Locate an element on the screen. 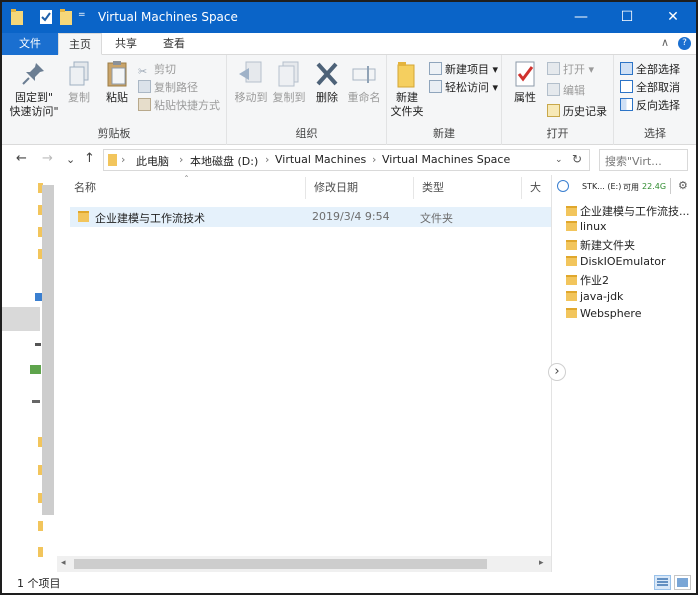 This screenshot has width=698, height=595. copy-button: 复制 is located at coordinates (79, 82).